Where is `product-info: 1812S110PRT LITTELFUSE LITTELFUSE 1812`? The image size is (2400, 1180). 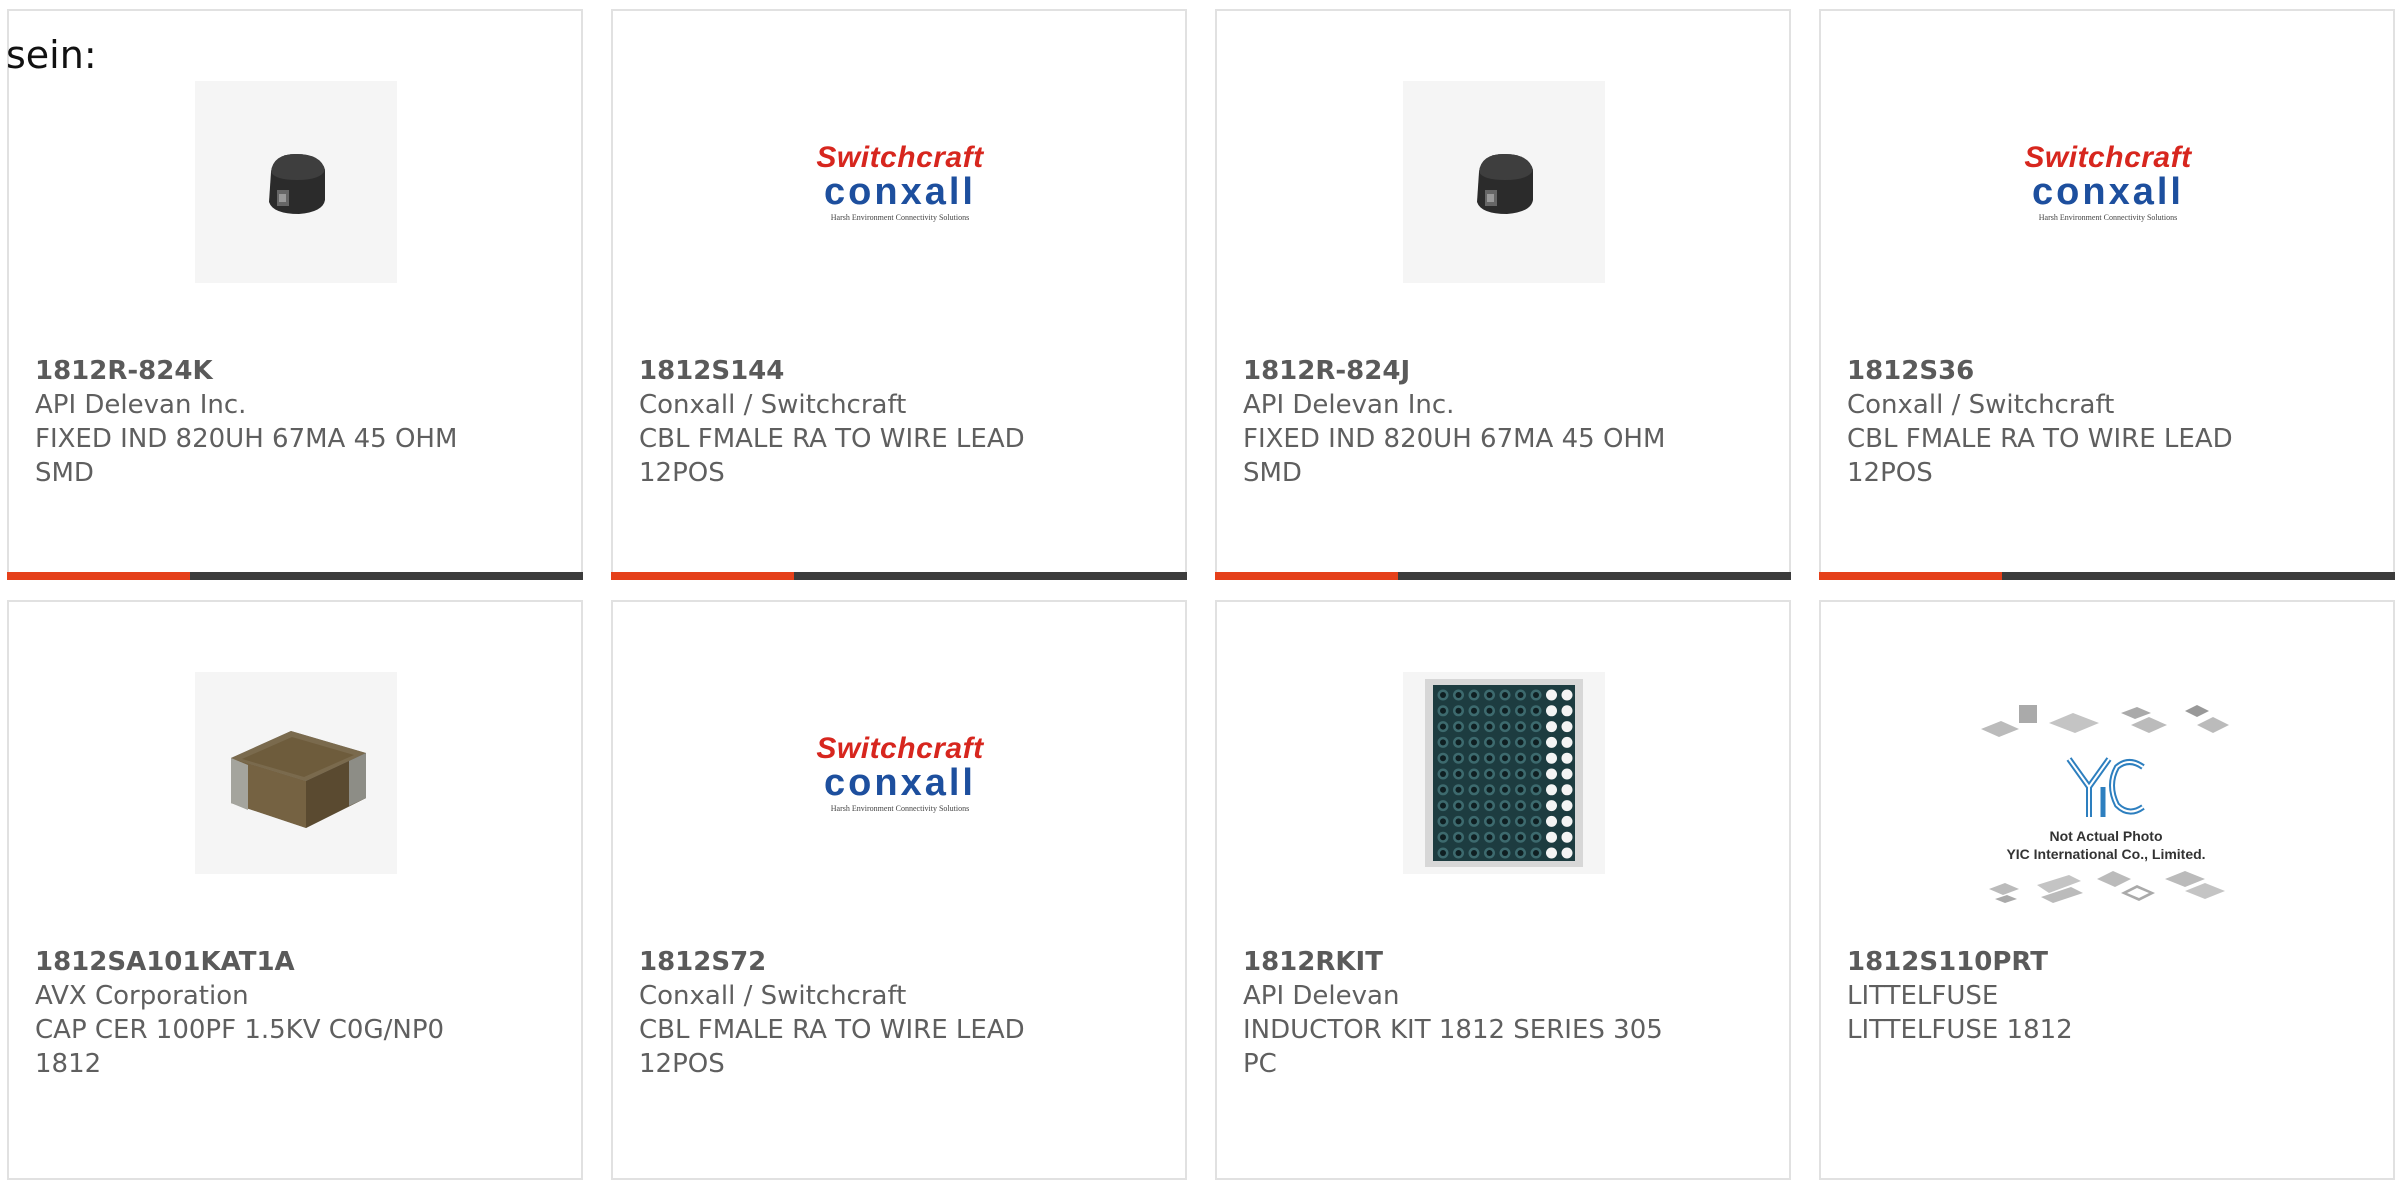
product-info: 1812S110PRT LITTELFUSE LITTELFUSE 1812 is located at coordinates (2077, 996).